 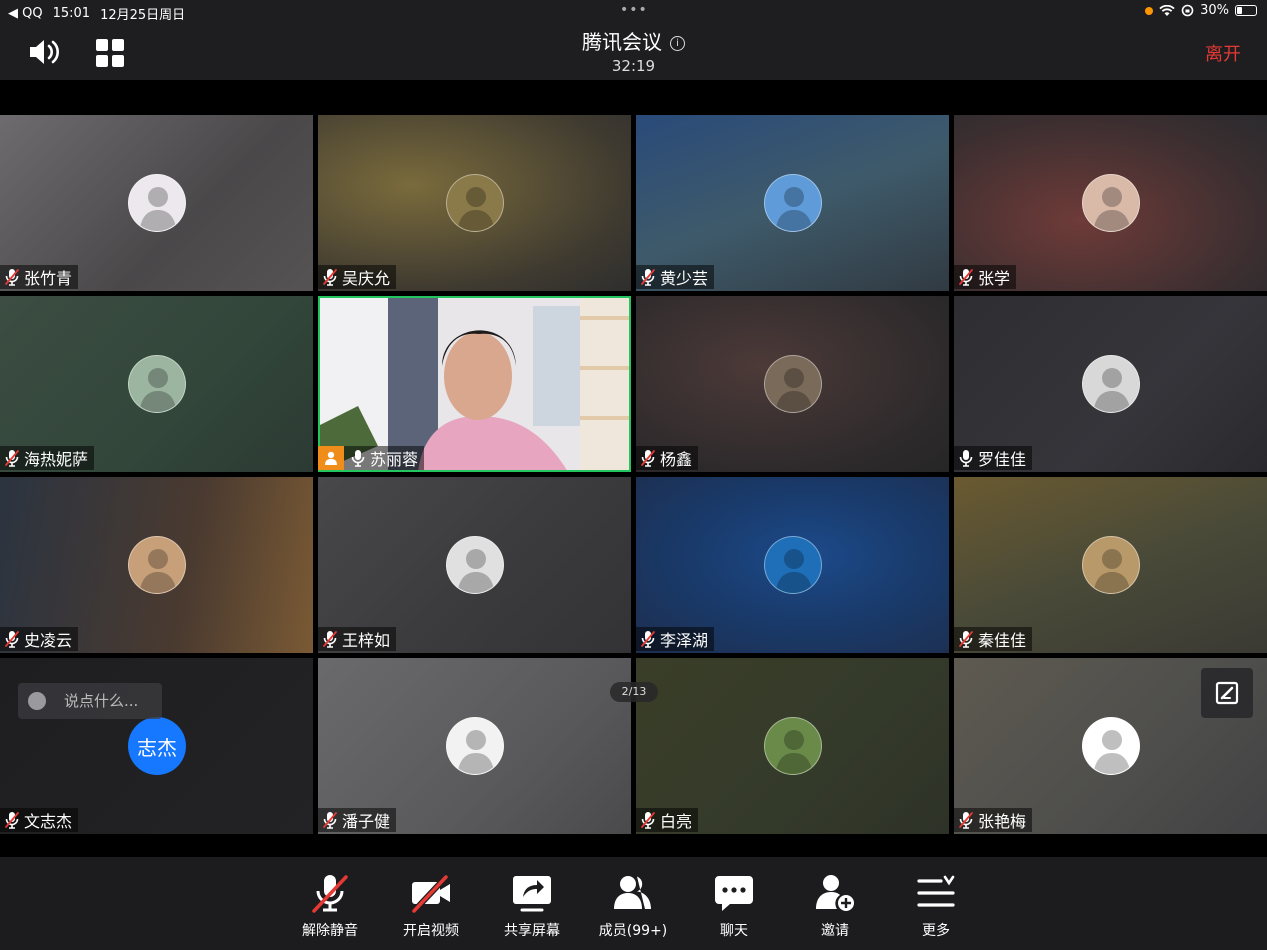 I want to click on participant-tile: 白亮, so click(x=792, y=746).